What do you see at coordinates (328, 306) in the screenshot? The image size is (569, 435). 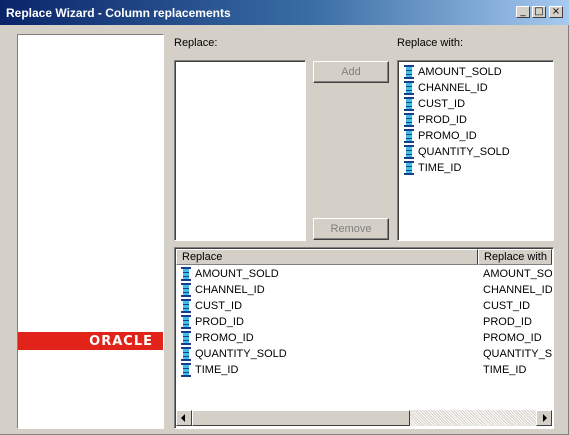 I see `table-row: CUST_ID` at bounding box center [328, 306].